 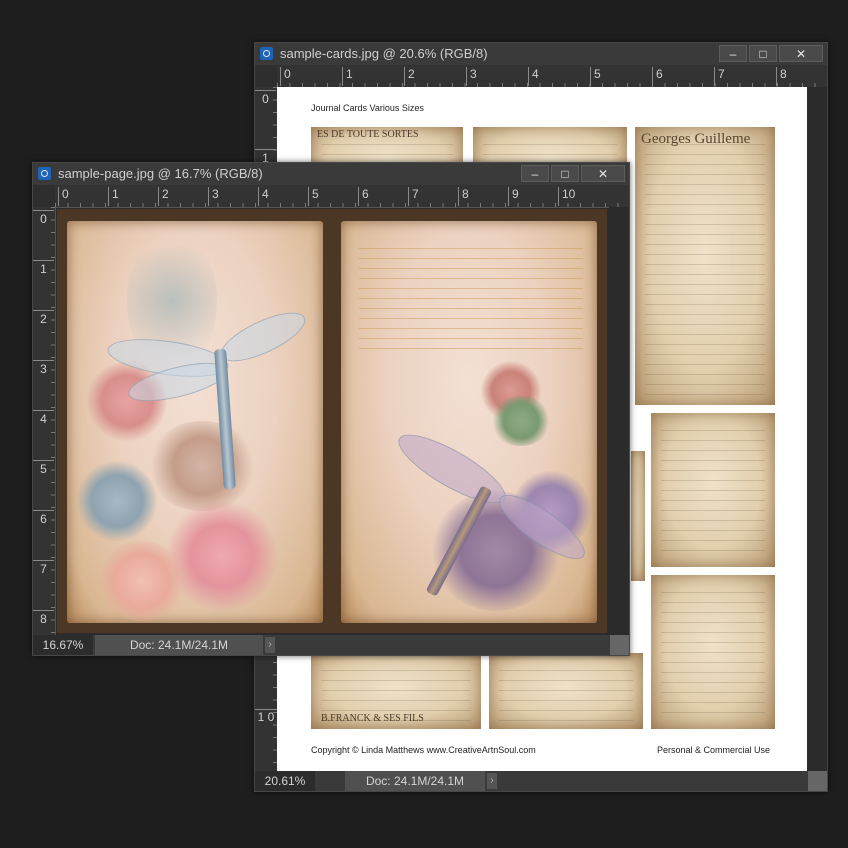 I want to click on ruler-tick: 10, so click(x=566, y=196).